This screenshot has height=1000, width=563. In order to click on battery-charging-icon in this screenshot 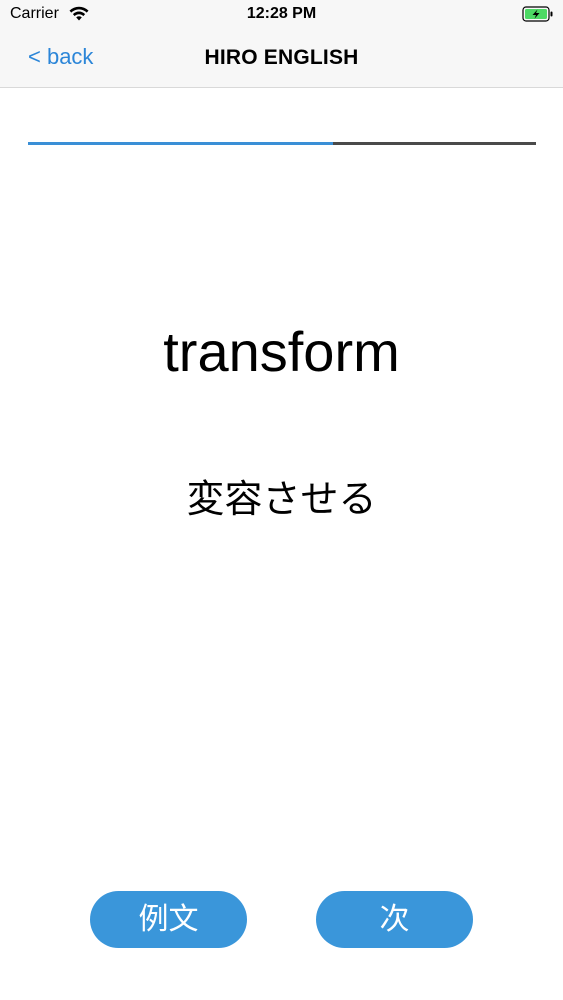, I will do `click(537, 14)`.